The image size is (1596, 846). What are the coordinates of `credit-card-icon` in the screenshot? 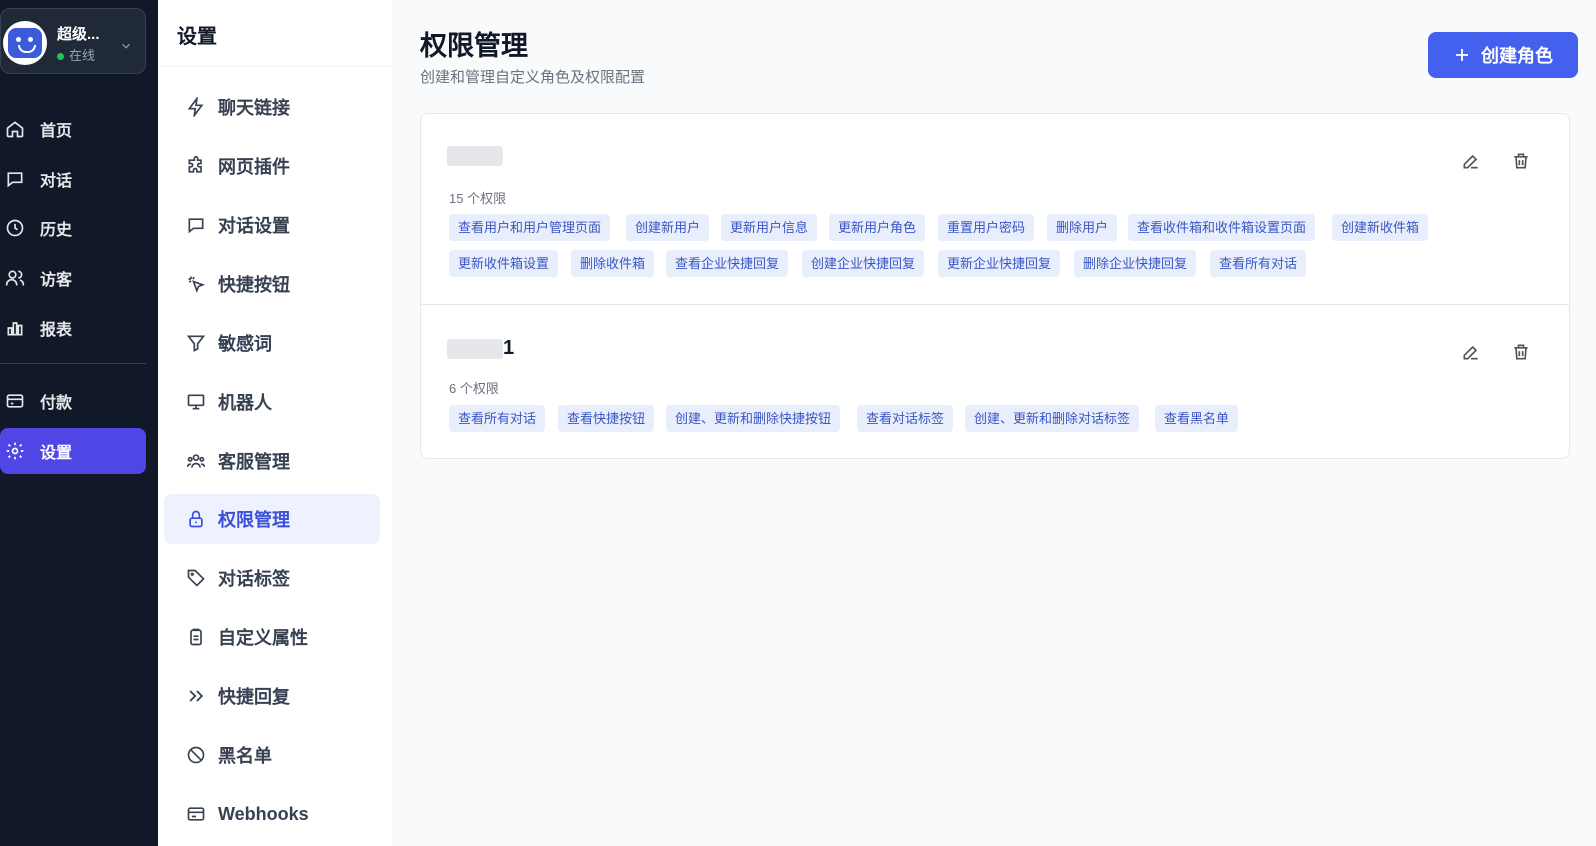 It's located at (15, 401).